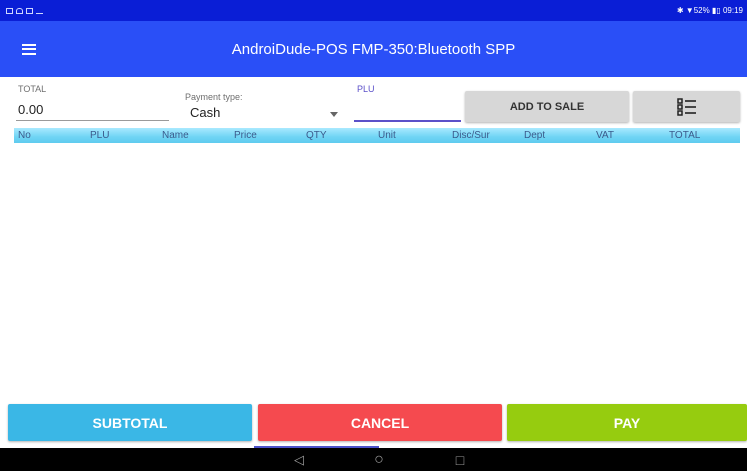  Describe the element at coordinates (175, 135) in the screenshot. I see `column-name: Name` at that location.